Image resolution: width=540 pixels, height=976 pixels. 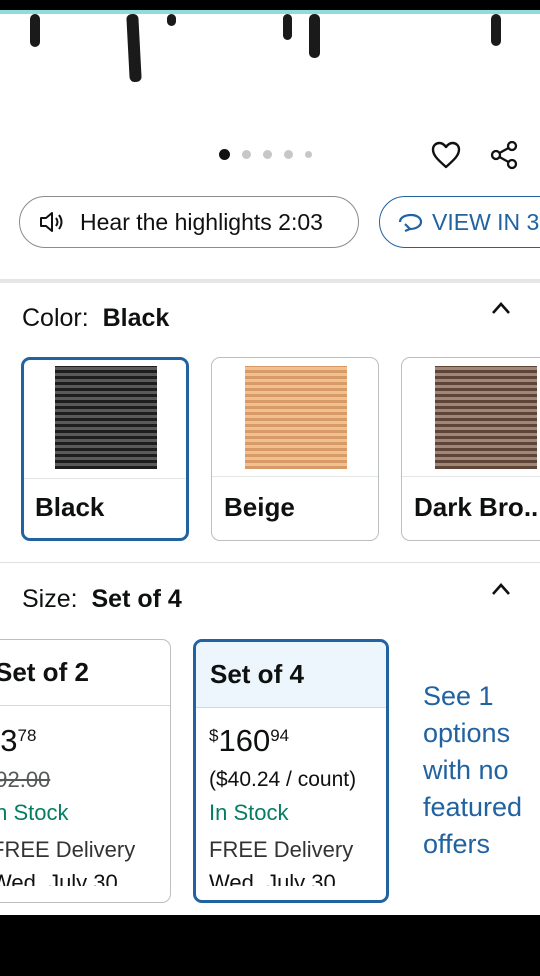 What do you see at coordinates (410, 222) in the screenshot?
I see `rotate-icon` at bounding box center [410, 222].